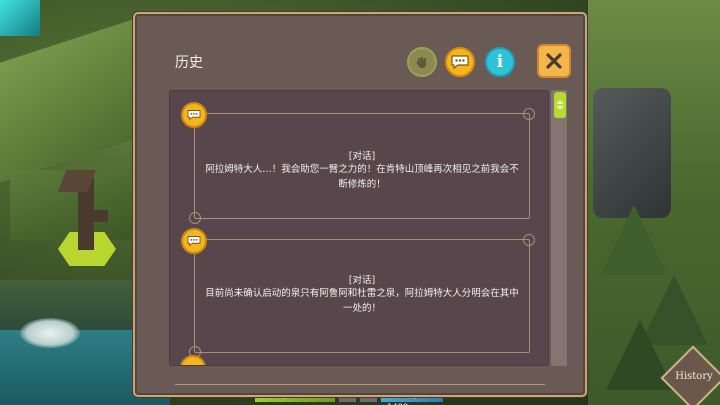 The image size is (720, 405). I want to click on chevron-up-icon, so click(560, 102).